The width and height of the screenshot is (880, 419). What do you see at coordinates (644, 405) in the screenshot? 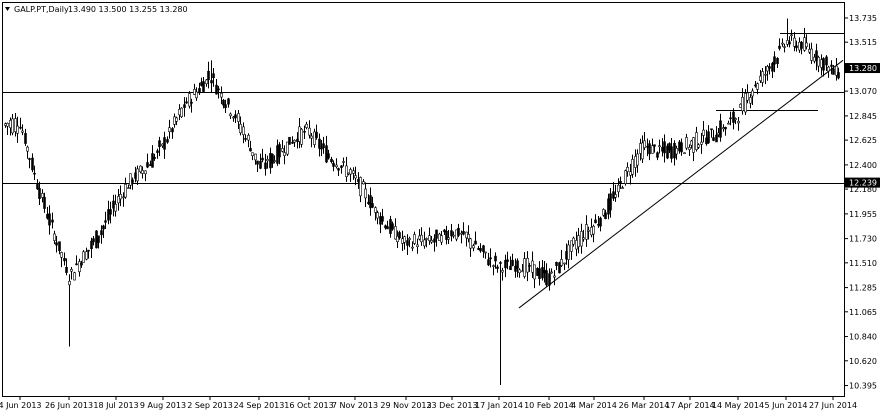
I see `date-label: 26 Mar 2014` at bounding box center [644, 405].